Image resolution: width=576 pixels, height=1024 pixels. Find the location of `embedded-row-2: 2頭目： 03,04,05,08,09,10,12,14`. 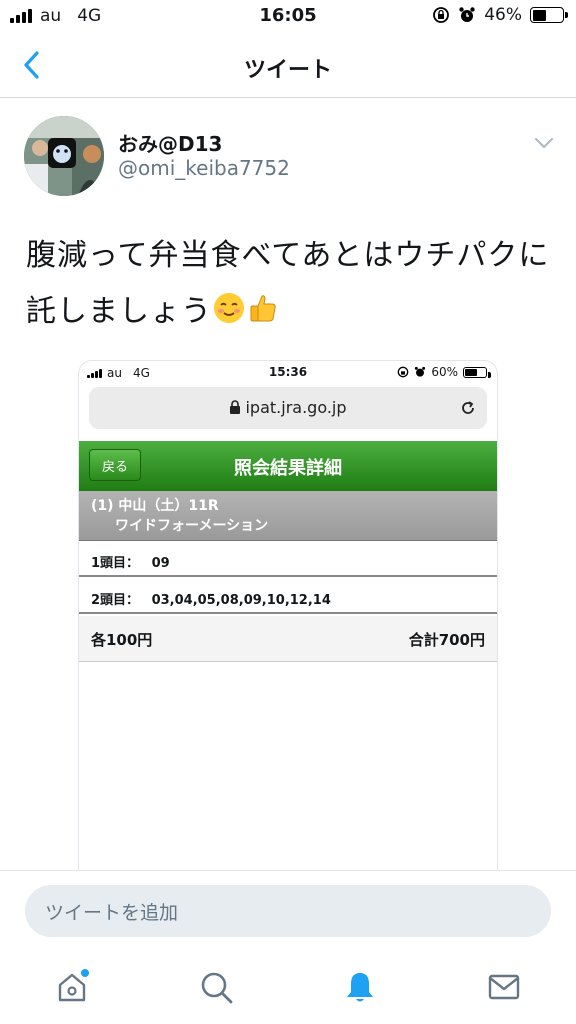

embedded-row-2: 2頭目： 03,04,05,08,09,10,12,14 is located at coordinates (288, 596).